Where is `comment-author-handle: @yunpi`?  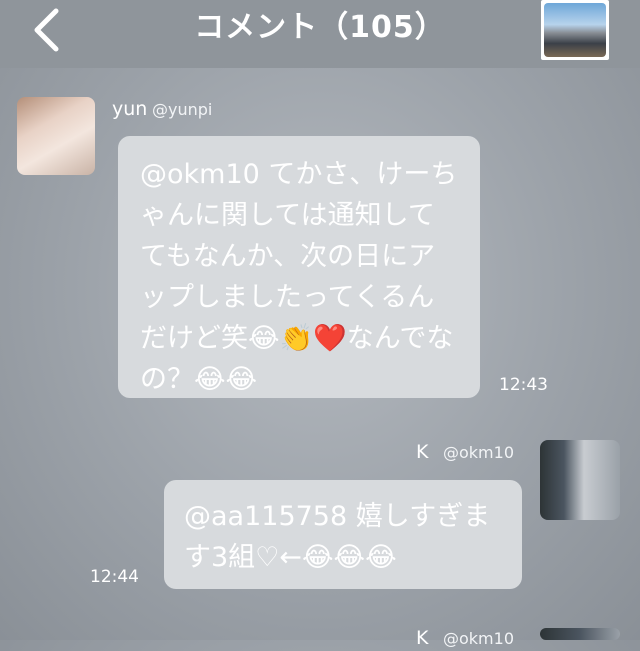
comment-author-handle: @yunpi is located at coordinates (182, 110).